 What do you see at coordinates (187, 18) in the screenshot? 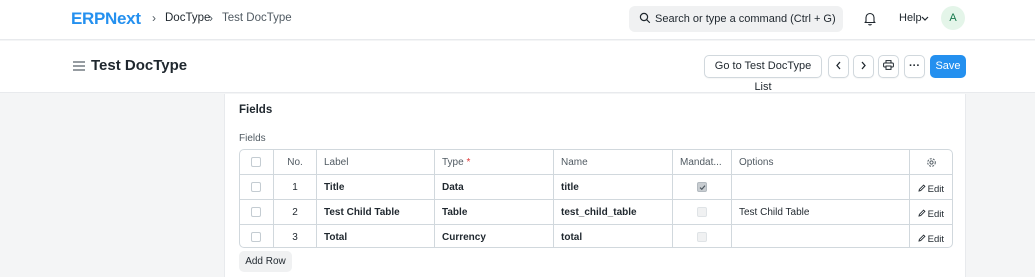
I see `breadcrumb-doctype: DocType` at bounding box center [187, 18].